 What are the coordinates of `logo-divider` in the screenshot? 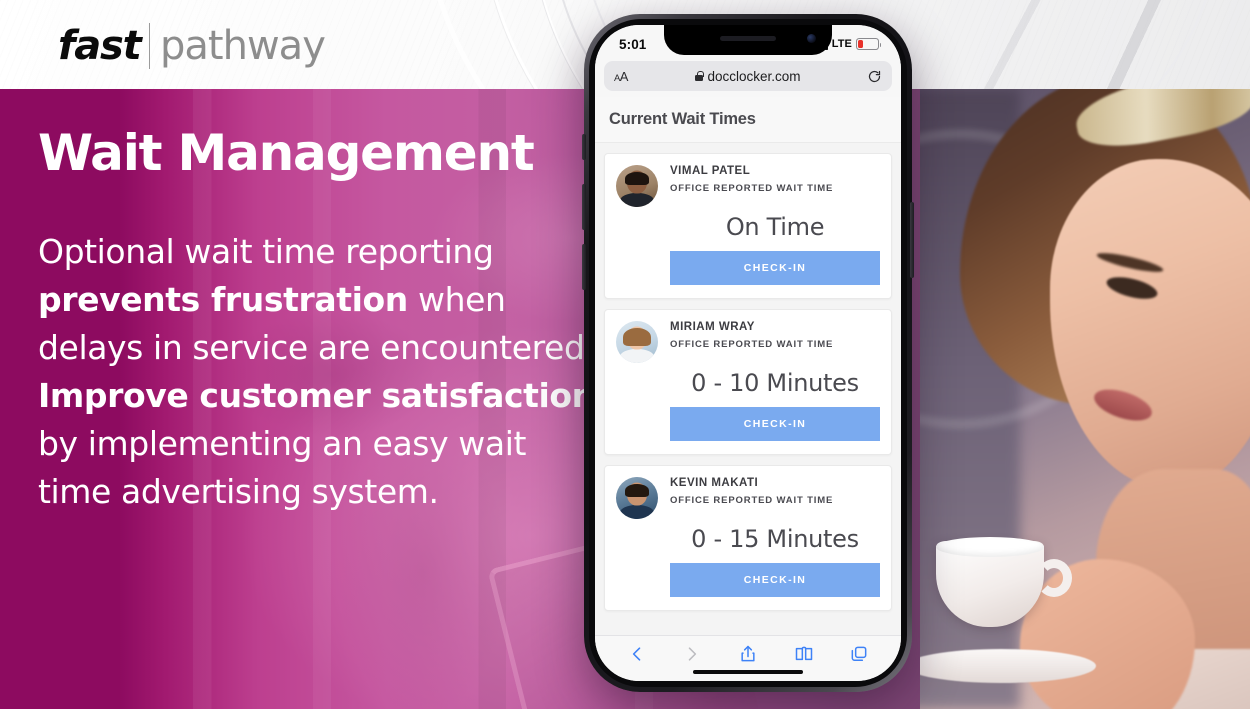 It's located at (149, 46).